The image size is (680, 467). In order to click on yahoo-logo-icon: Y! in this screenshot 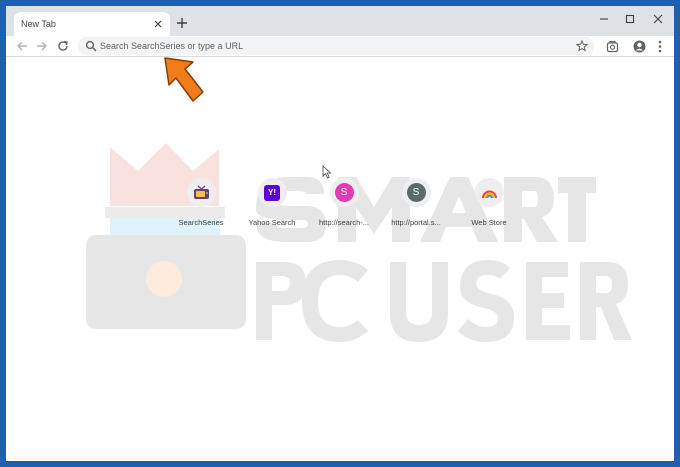, I will do `click(272, 192)`.